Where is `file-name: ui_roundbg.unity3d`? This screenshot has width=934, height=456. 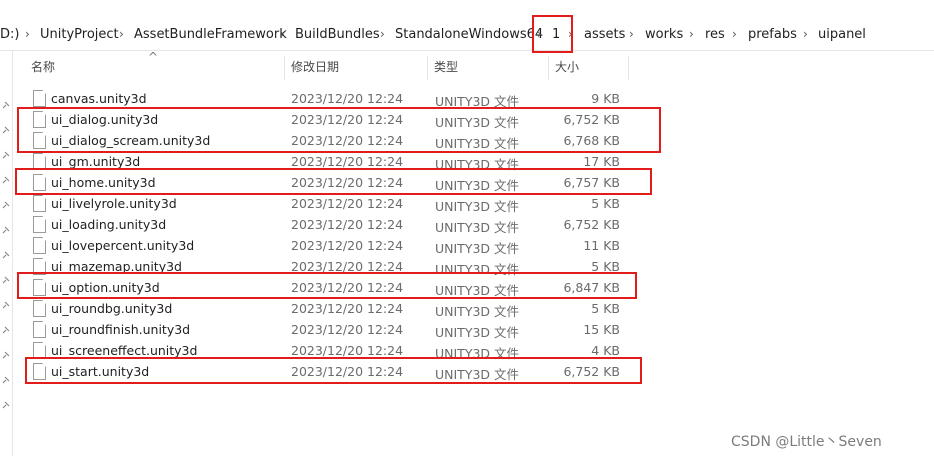
file-name: ui_roundbg.unity3d is located at coordinates (112, 308).